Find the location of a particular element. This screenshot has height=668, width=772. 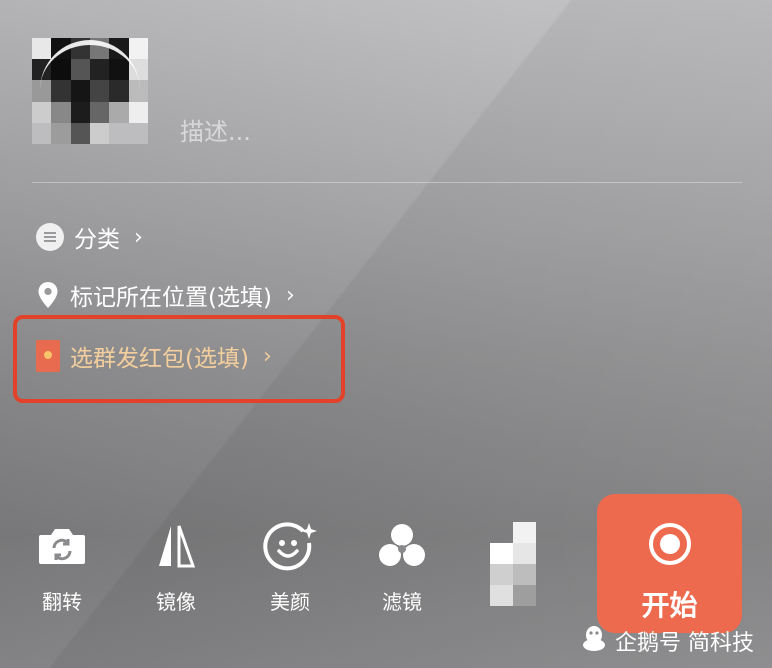

censored-tool-button is located at coordinates (513, 564).